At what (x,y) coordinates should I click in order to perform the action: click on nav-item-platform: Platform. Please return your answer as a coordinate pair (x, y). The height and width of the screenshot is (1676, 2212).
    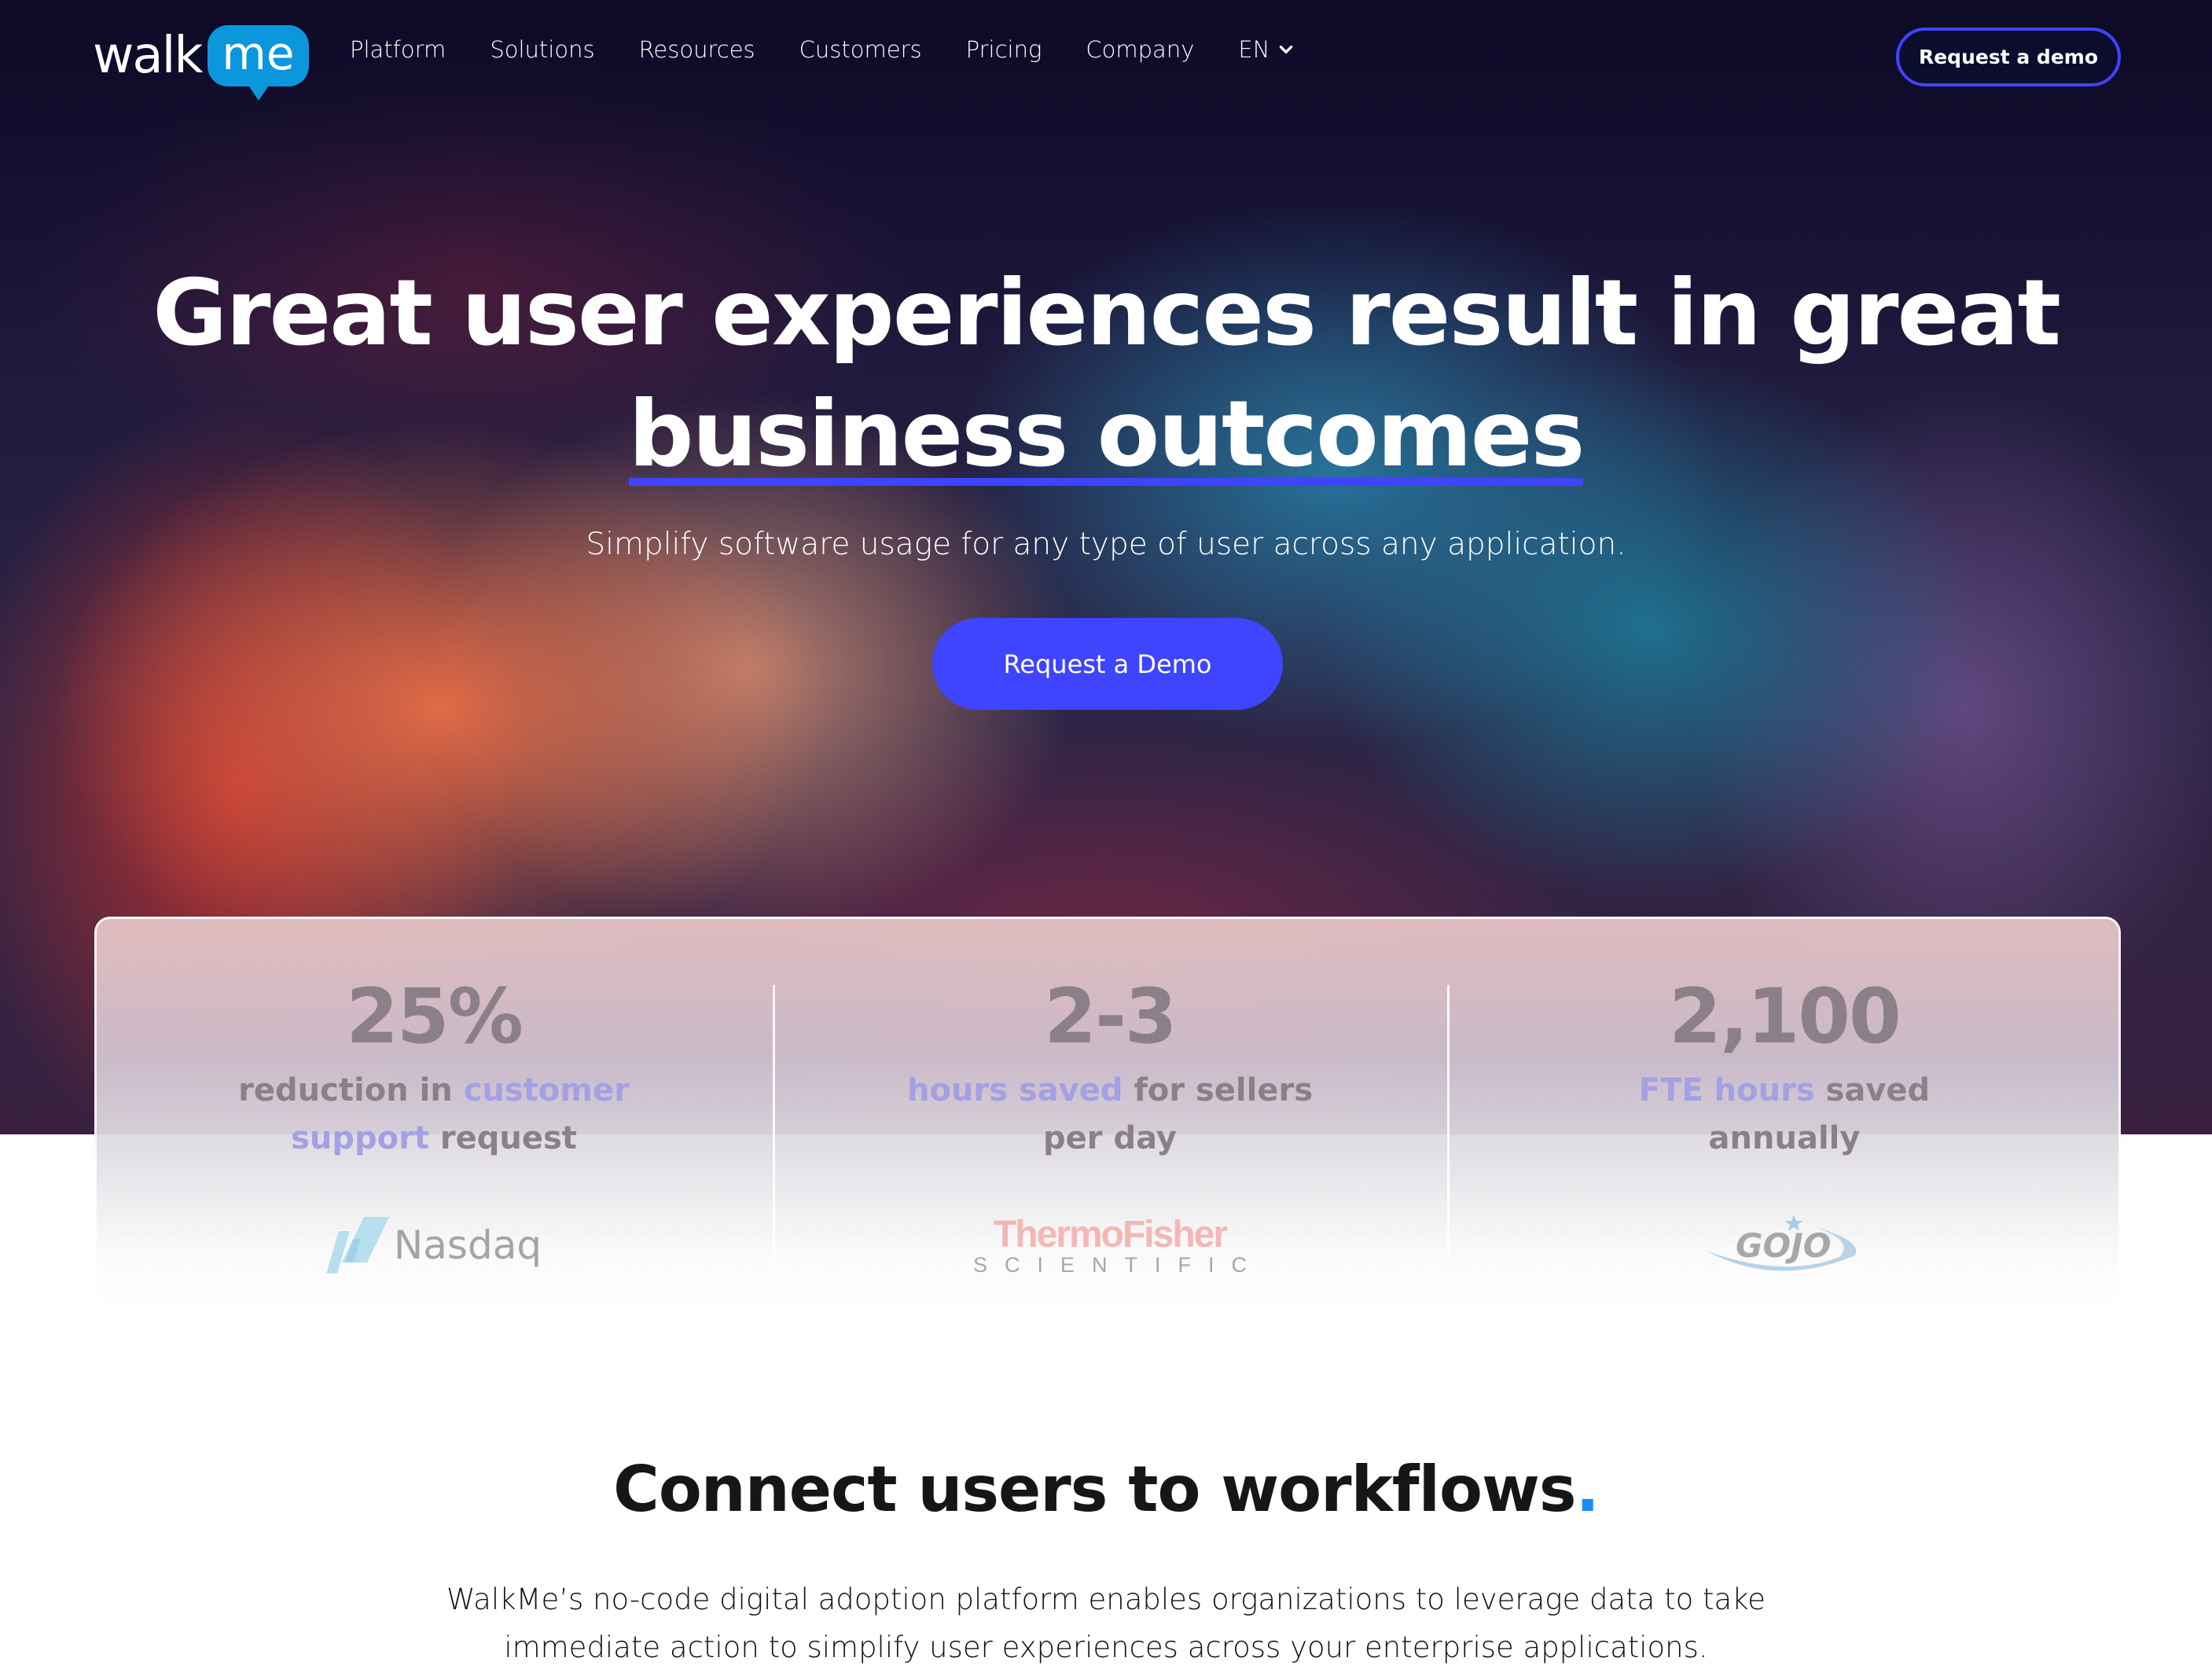
    Looking at the image, I should click on (398, 49).